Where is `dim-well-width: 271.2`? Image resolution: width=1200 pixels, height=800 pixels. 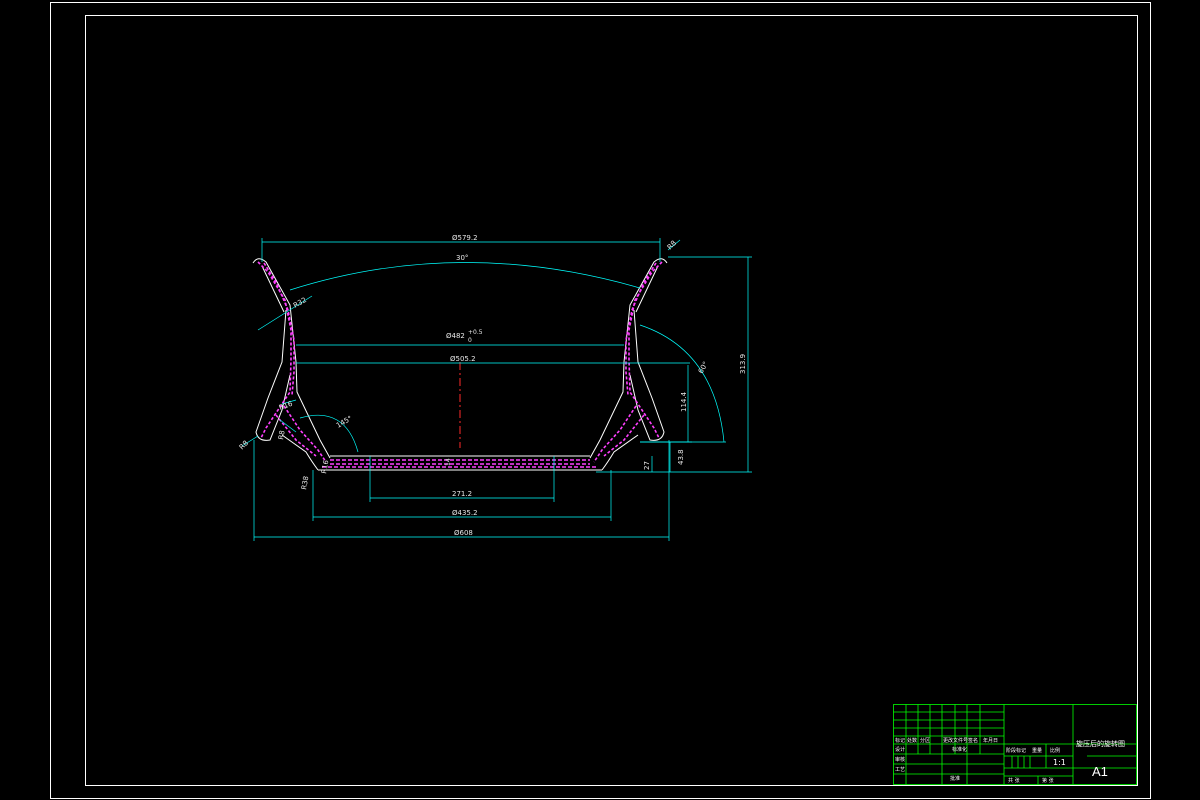
dim-well-width: 271.2 is located at coordinates (462, 494).